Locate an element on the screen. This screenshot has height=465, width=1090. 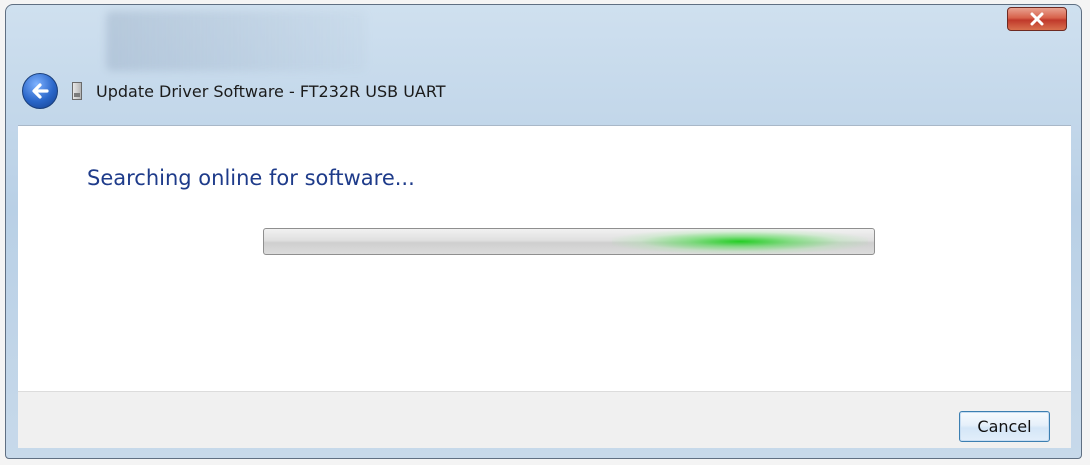
close-button is located at coordinates (1037, 19).